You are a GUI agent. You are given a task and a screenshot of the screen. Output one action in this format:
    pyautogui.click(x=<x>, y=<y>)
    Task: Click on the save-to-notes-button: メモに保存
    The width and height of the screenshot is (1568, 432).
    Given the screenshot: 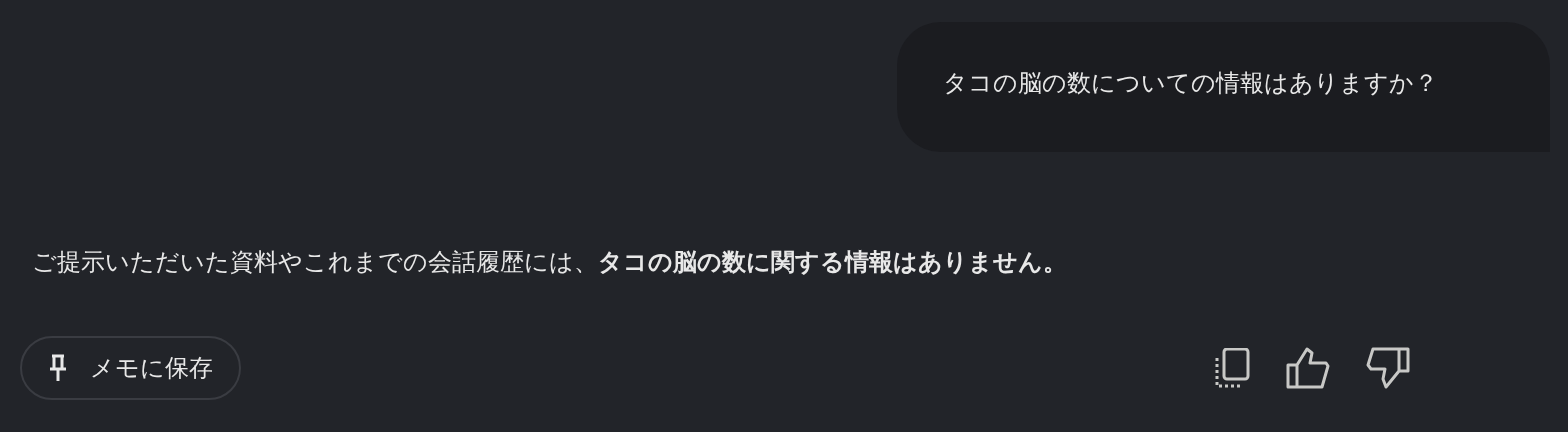 What is the action you would take?
    pyautogui.click(x=130, y=368)
    